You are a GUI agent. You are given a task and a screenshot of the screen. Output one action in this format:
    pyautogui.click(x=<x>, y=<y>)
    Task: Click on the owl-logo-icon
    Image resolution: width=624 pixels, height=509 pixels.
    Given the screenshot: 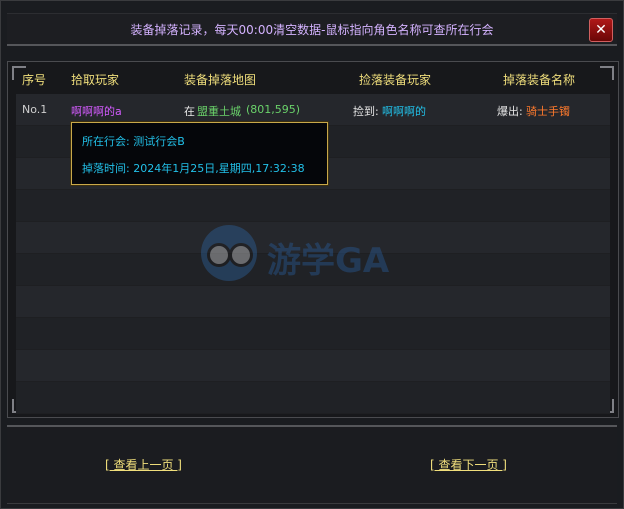 What is the action you would take?
    pyautogui.click(x=229, y=253)
    